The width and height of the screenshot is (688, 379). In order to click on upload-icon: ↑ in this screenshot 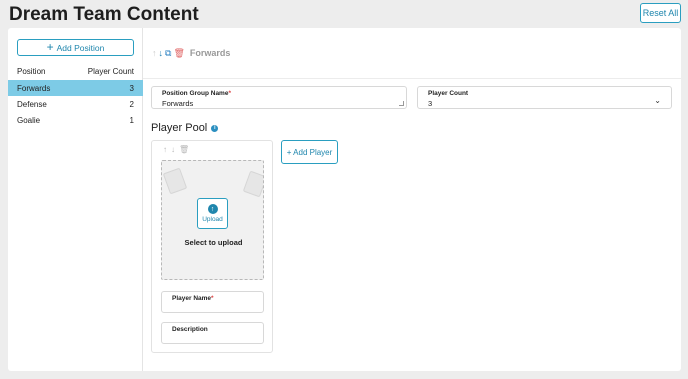, I will do `click(212, 209)`.